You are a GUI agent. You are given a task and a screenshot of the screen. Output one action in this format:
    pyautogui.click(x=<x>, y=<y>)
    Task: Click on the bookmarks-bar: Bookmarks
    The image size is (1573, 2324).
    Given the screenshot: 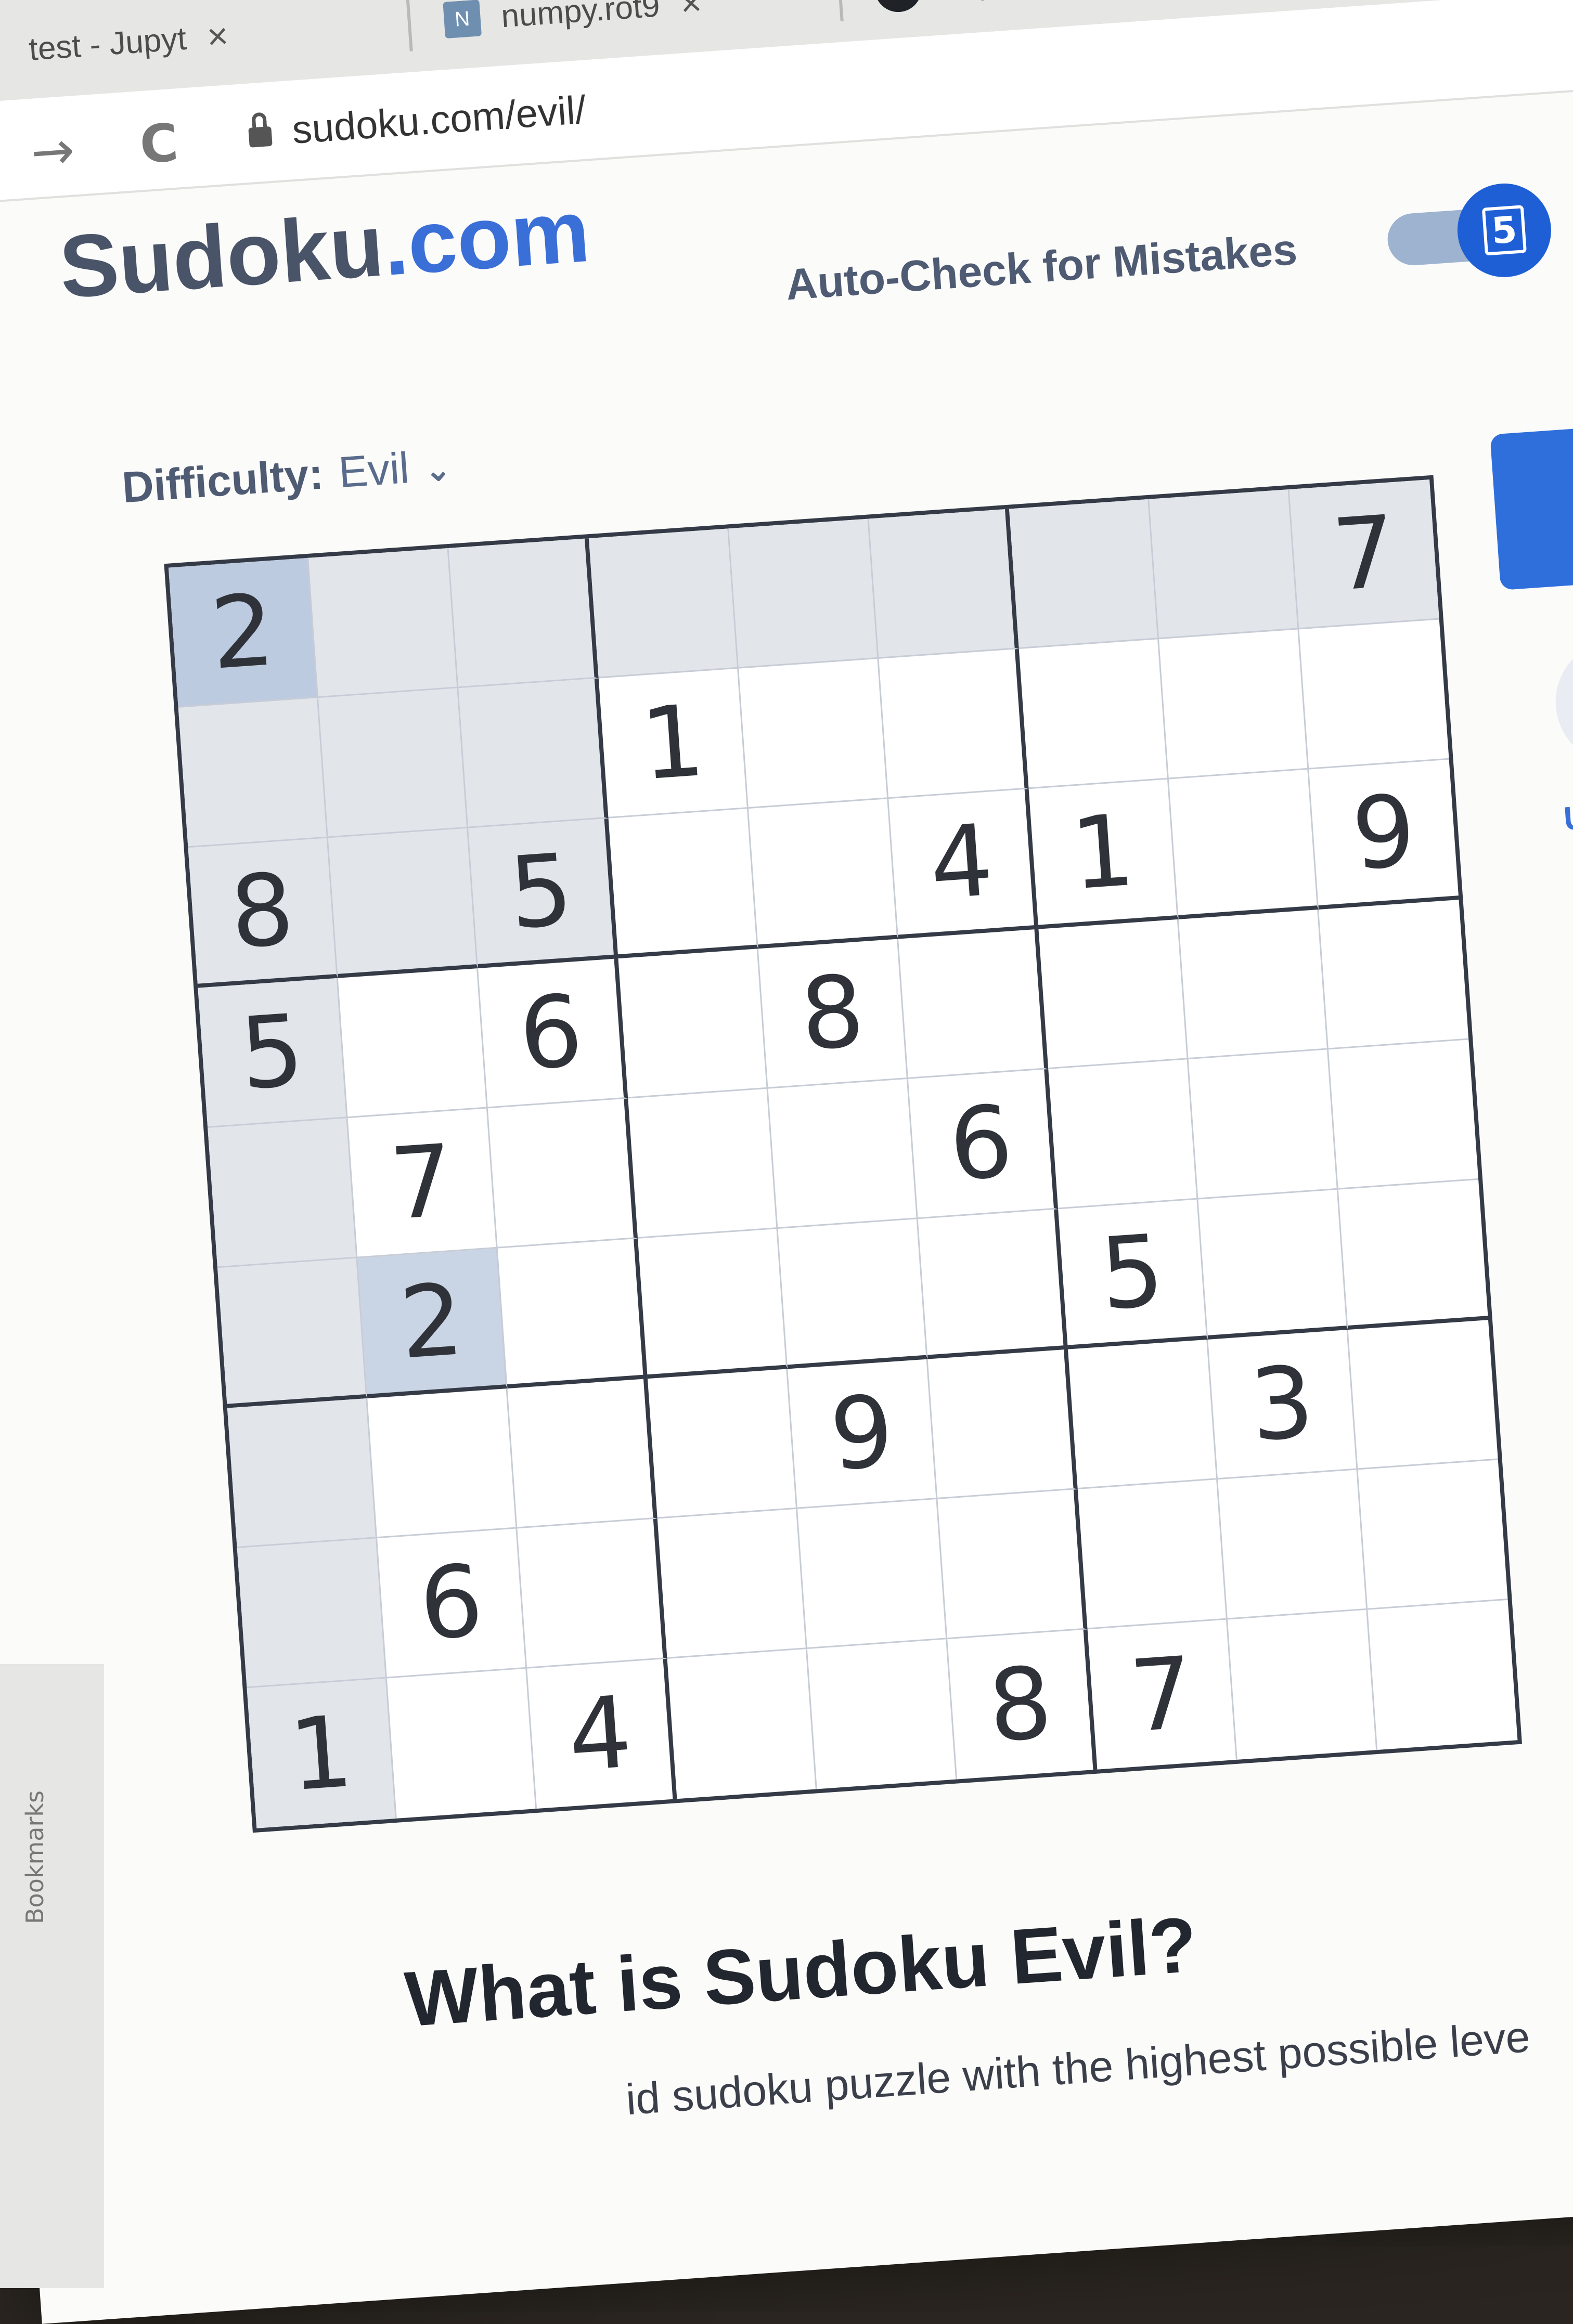 What is the action you would take?
    pyautogui.click(x=52, y=1976)
    